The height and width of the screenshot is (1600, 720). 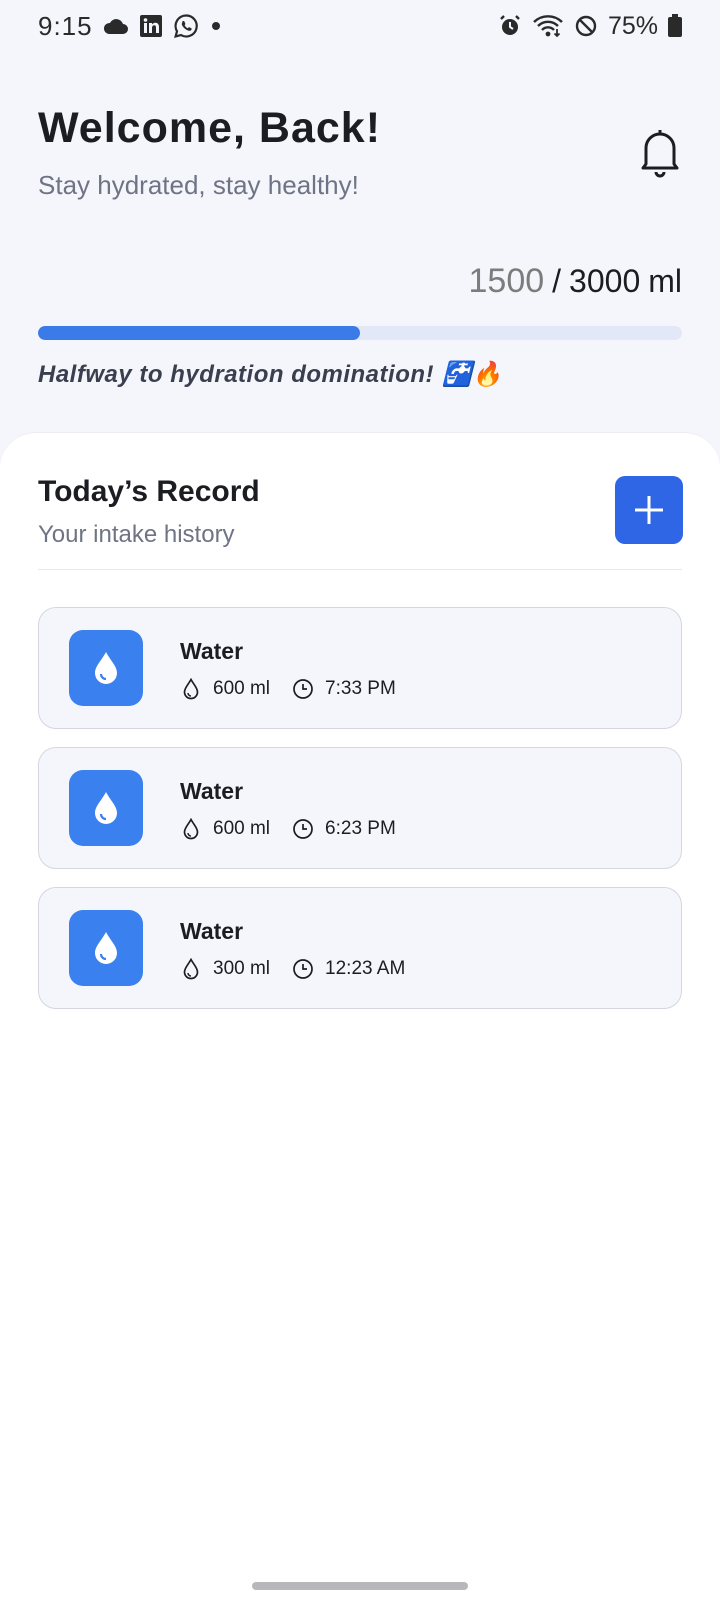 What do you see at coordinates (506, 281) in the screenshot?
I see `intake-current: 1500` at bounding box center [506, 281].